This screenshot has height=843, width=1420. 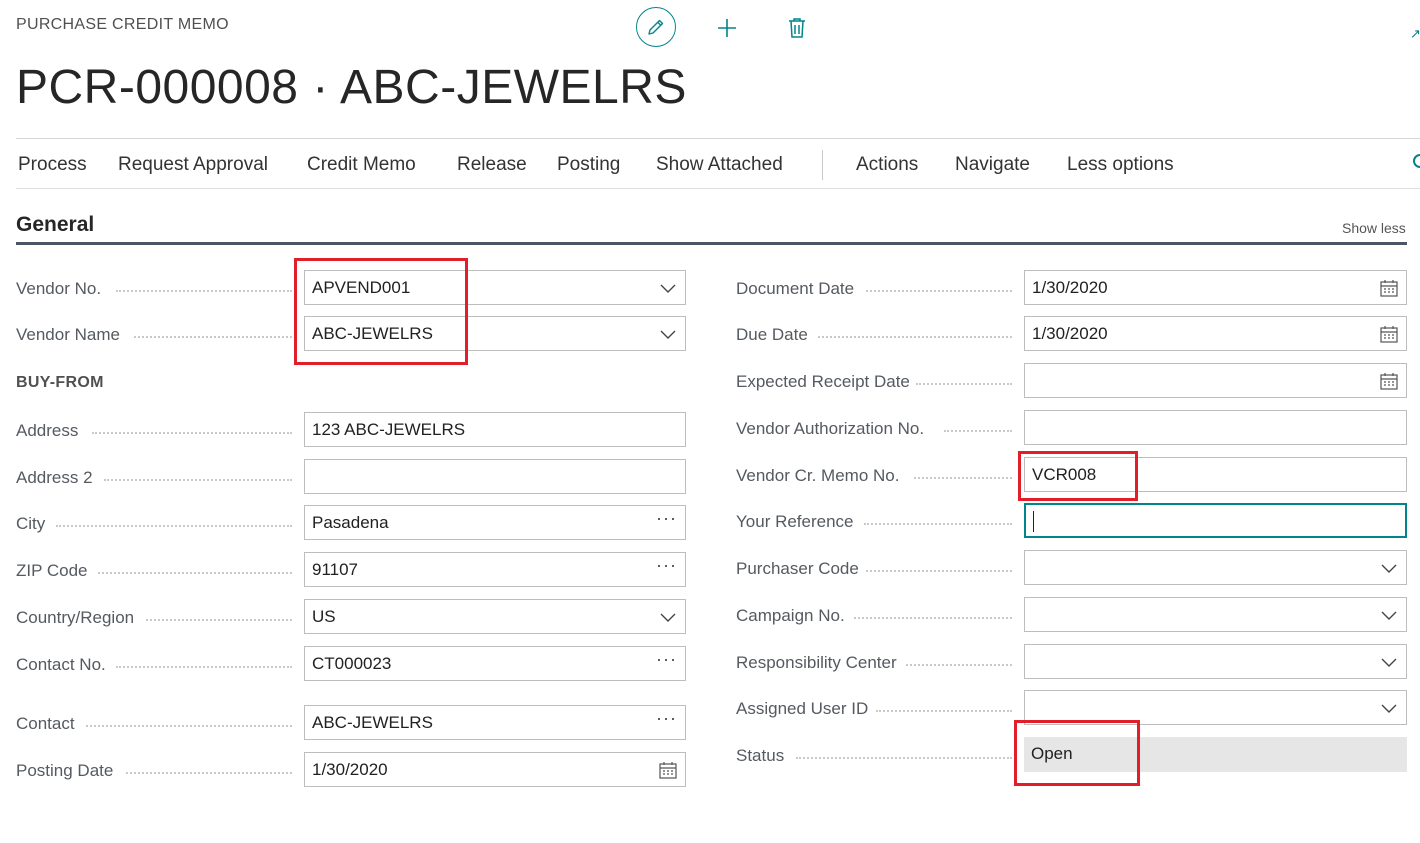 I want to click on trash-icon, so click(x=797, y=28).